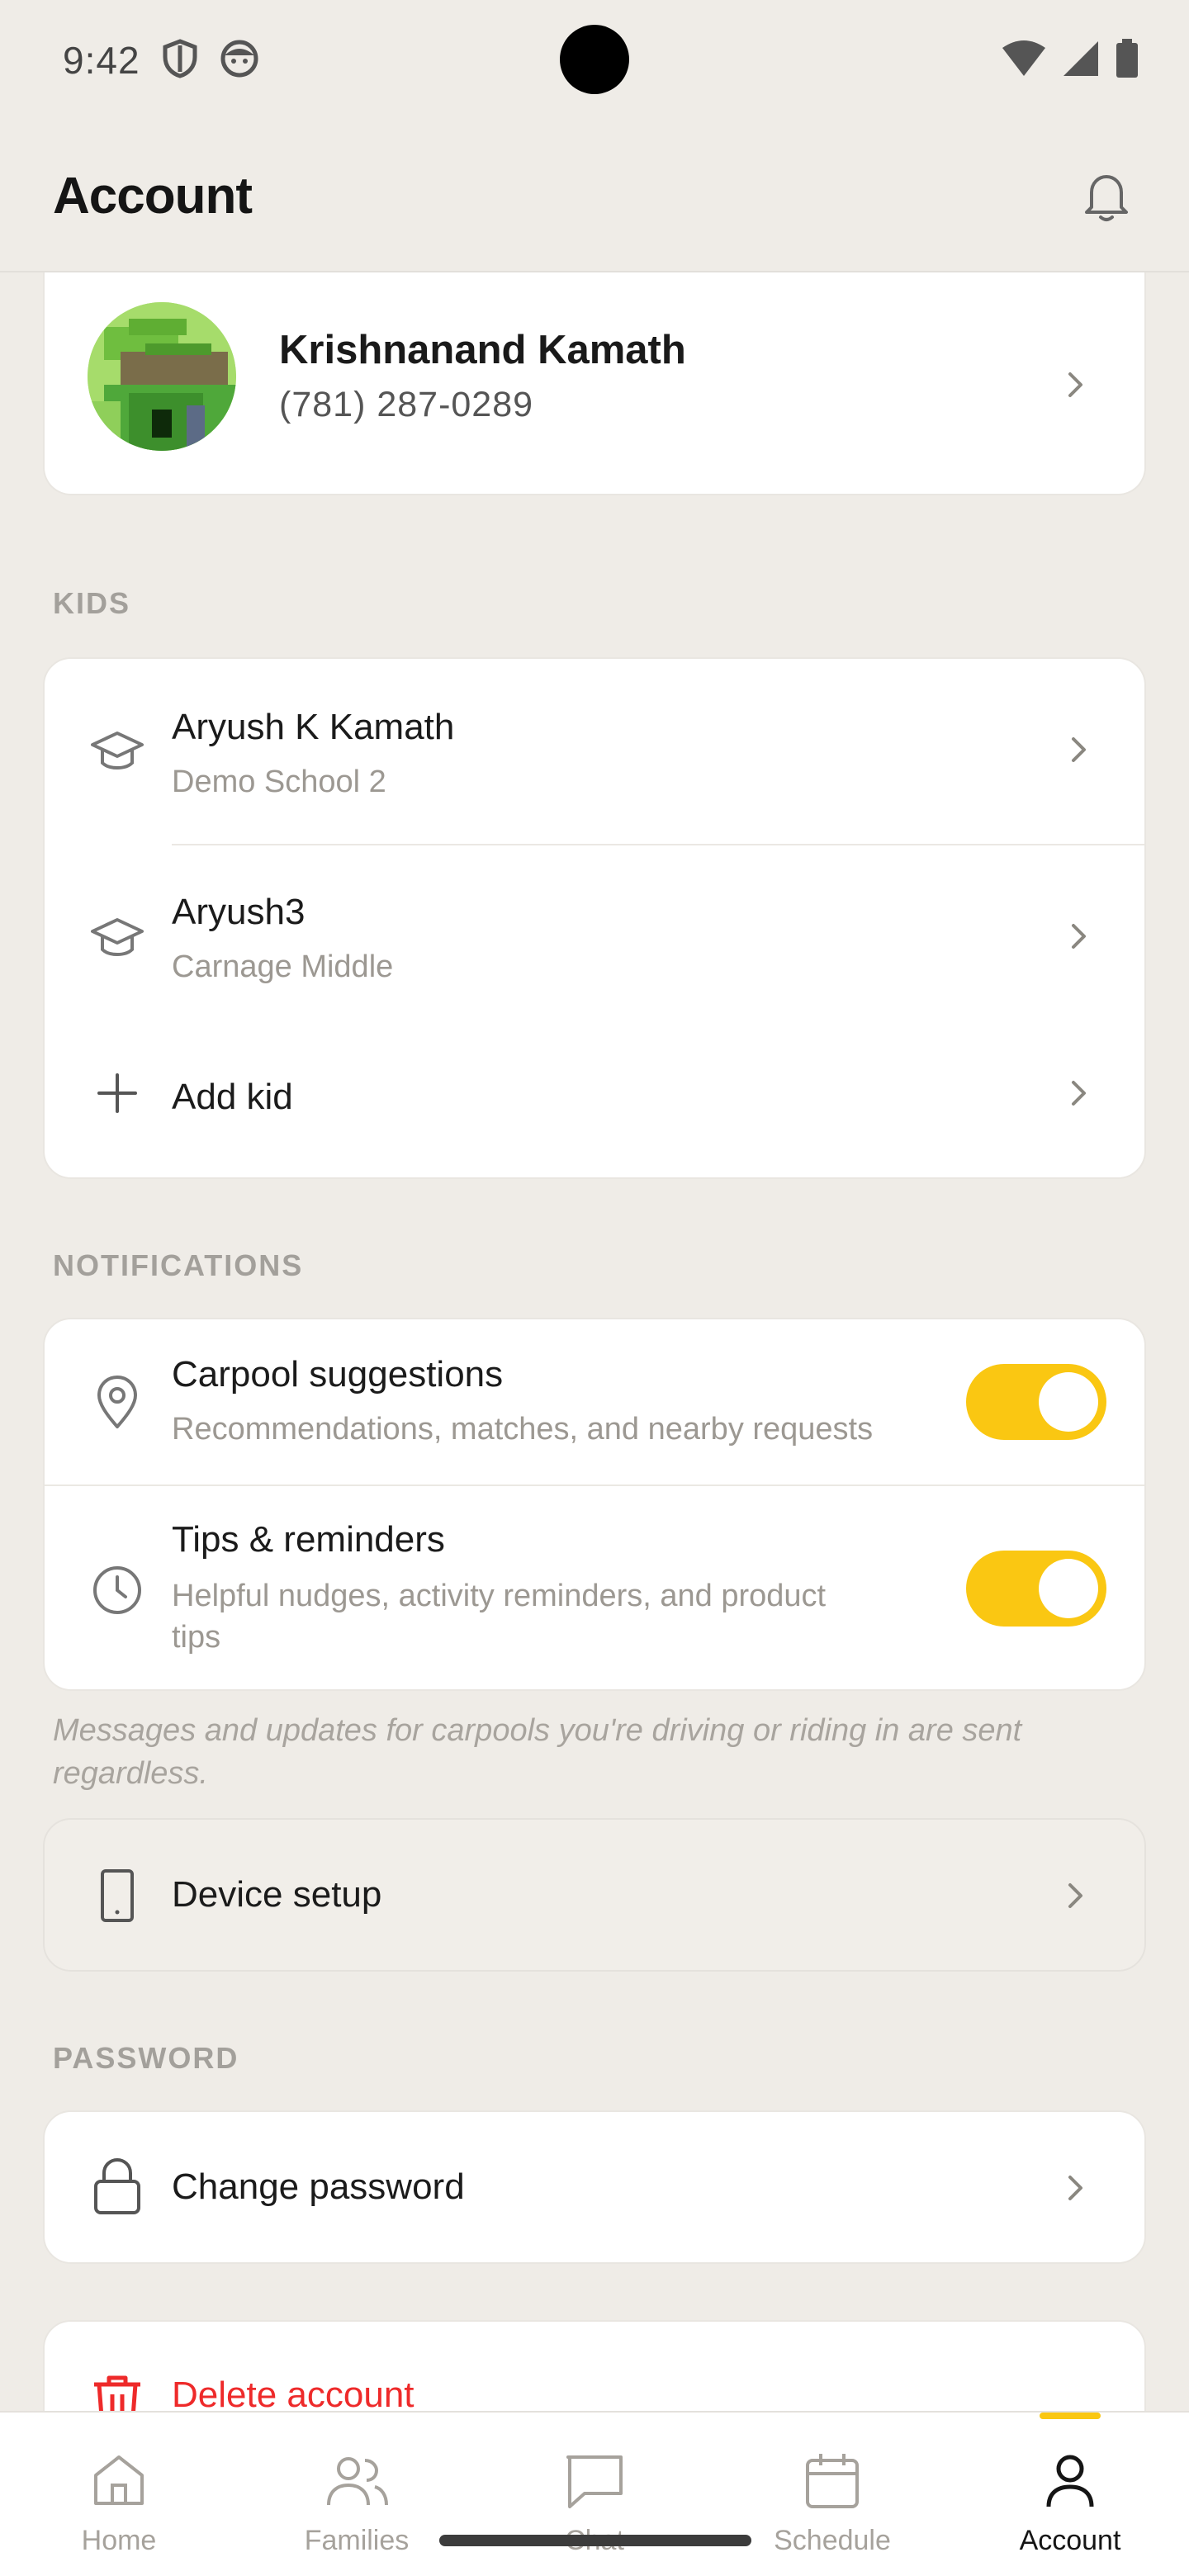 This screenshot has width=1189, height=2576. What do you see at coordinates (594, 59) in the screenshot?
I see `camera-cutout` at bounding box center [594, 59].